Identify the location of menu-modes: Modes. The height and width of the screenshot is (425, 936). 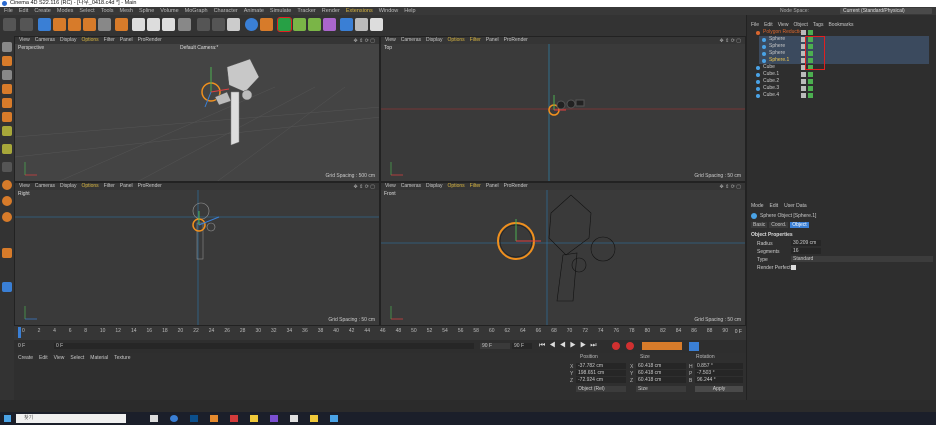
(65, 11).